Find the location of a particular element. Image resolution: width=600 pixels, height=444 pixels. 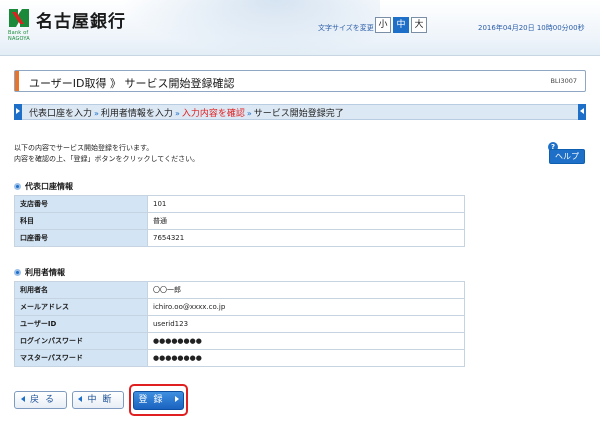

table-row: 支店番号 101 is located at coordinates (239, 204).